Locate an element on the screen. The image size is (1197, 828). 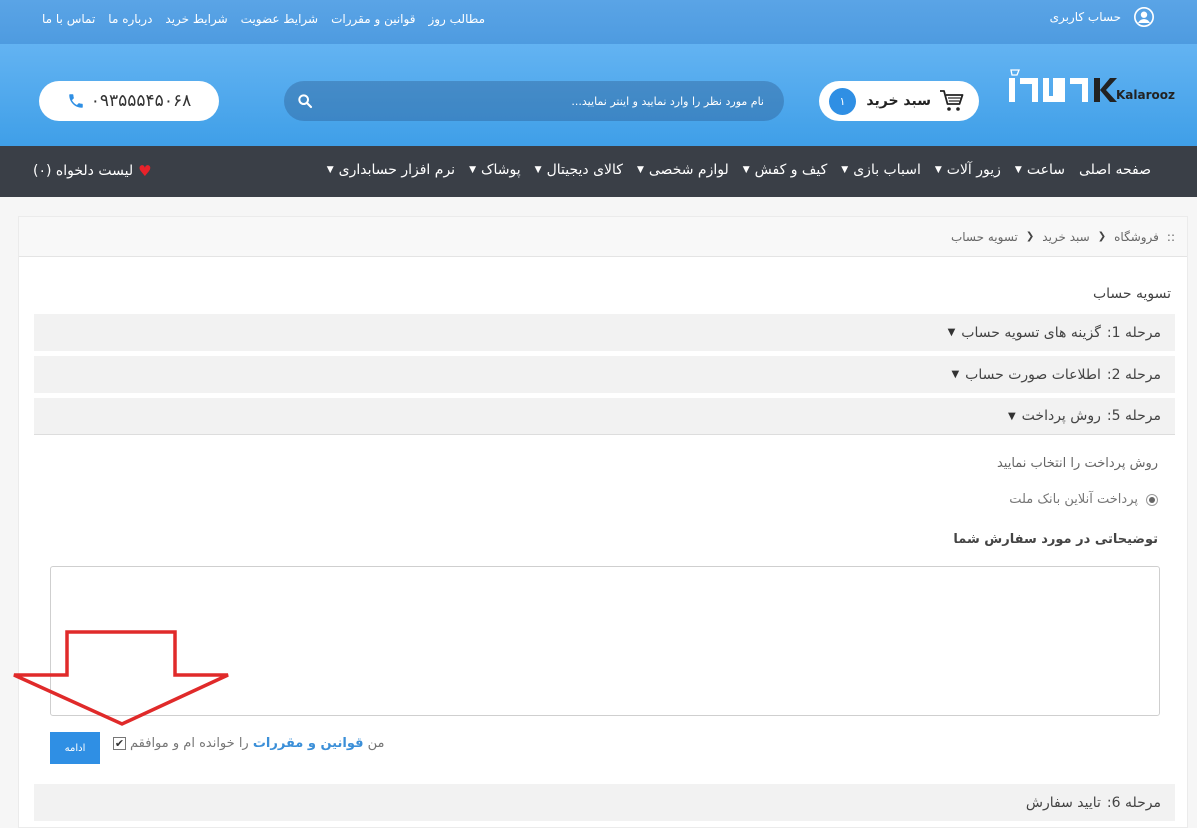
cart-count-badge: ۱ is located at coordinates (842, 101).